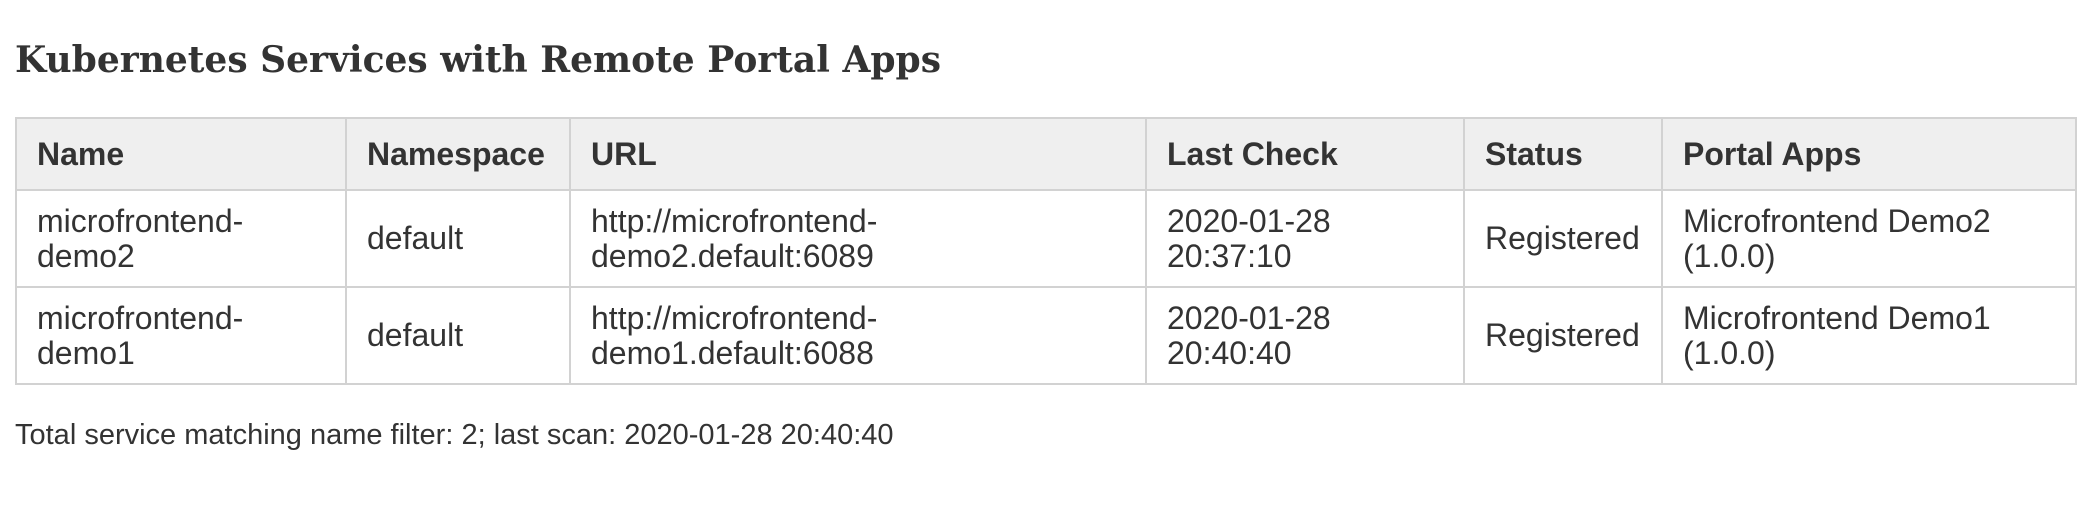 The height and width of the screenshot is (528, 2082). Describe the element at coordinates (1305, 335) in the screenshot. I see `cell-last-check: 2020-01-28 20:40:40` at that location.